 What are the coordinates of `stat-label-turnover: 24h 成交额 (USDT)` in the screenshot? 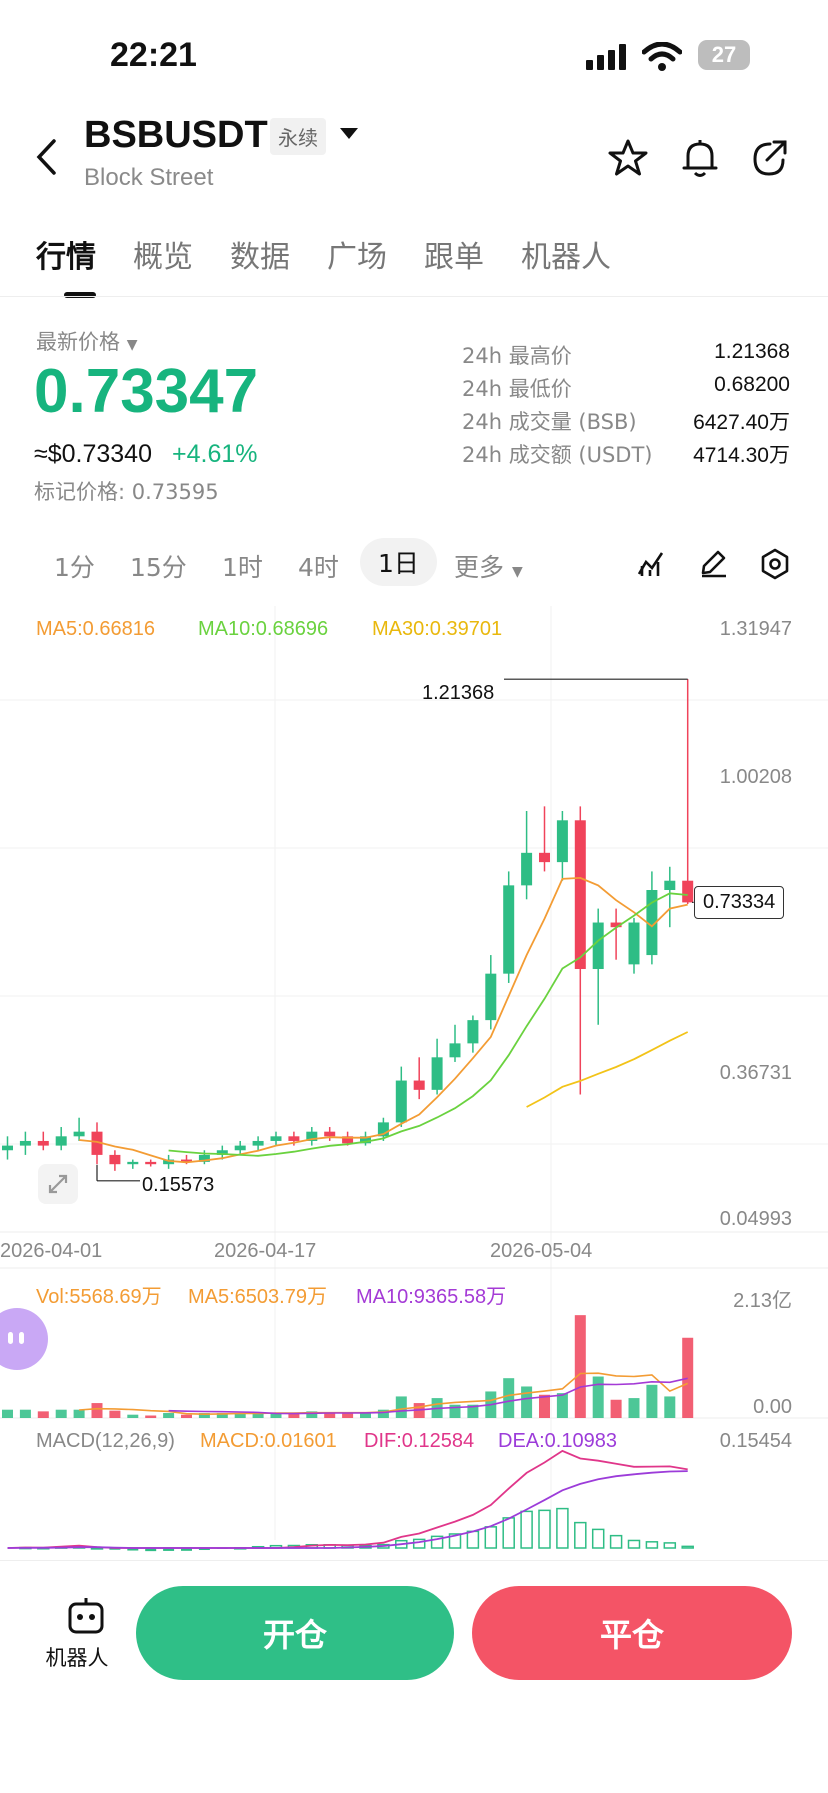 It's located at (557, 455).